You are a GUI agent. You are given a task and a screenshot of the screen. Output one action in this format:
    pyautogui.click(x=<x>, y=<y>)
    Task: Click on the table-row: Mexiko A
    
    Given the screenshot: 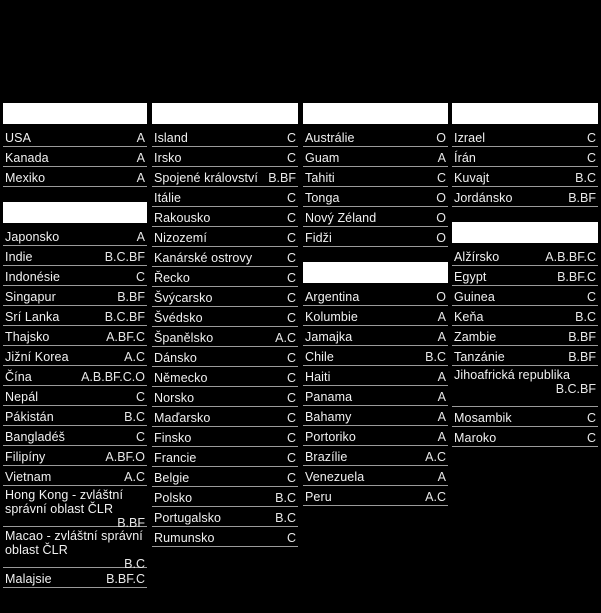 What is the action you would take?
    pyautogui.click(x=75, y=177)
    